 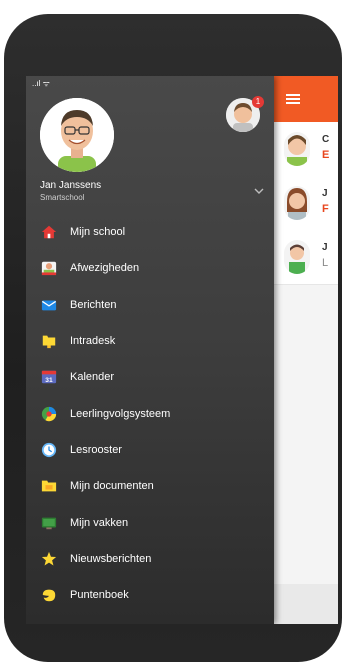 What do you see at coordinates (150, 232) in the screenshot?
I see `menu-item-mijn-school: Mijn school` at bounding box center [150, 232].